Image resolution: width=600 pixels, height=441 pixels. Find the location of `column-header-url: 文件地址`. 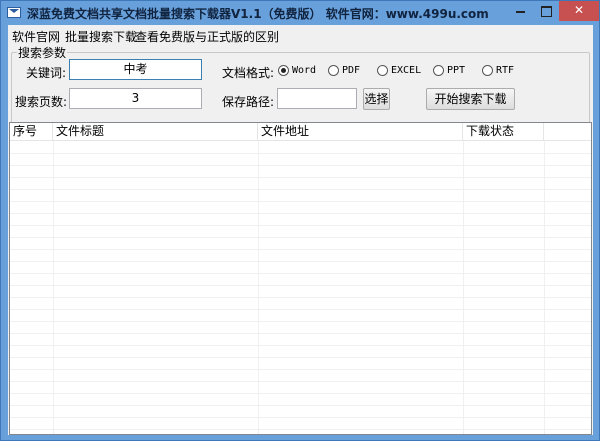

column-header-url: 文件地址 is located at coordinates (360, 132).